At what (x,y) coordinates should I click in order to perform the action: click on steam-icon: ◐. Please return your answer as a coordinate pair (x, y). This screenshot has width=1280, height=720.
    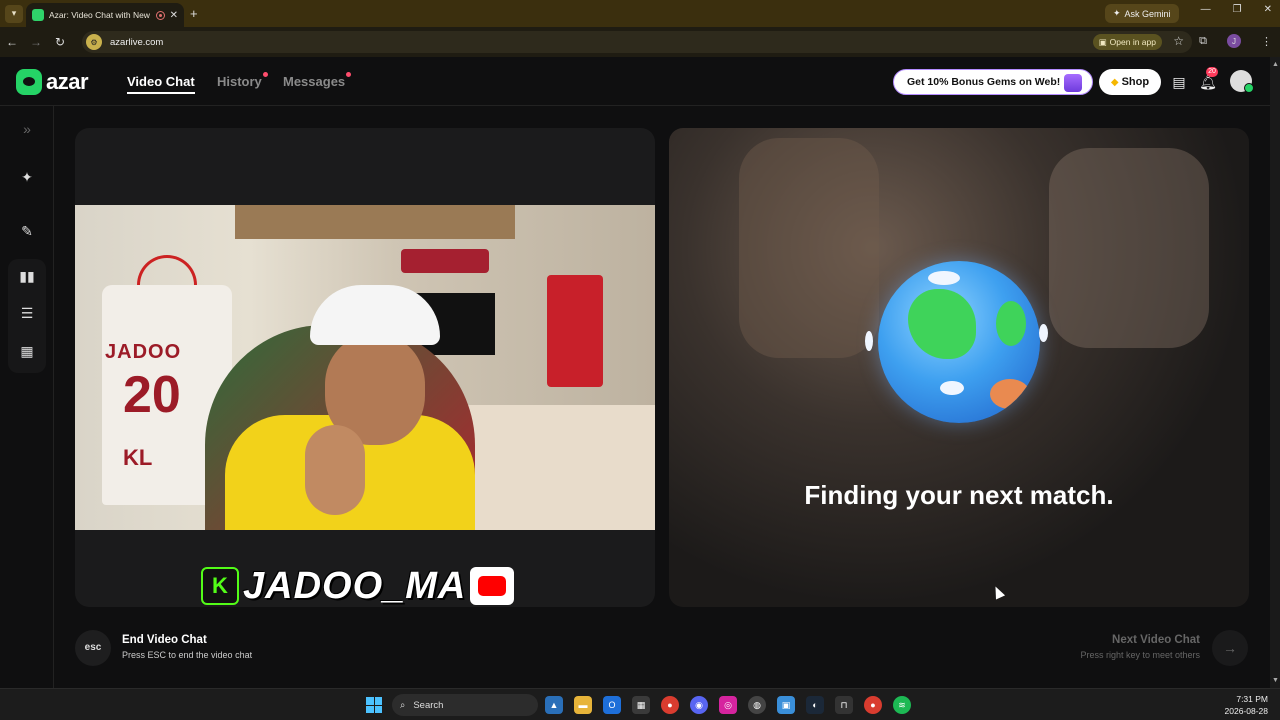
    Looking at the image, I should click on (815, 705).